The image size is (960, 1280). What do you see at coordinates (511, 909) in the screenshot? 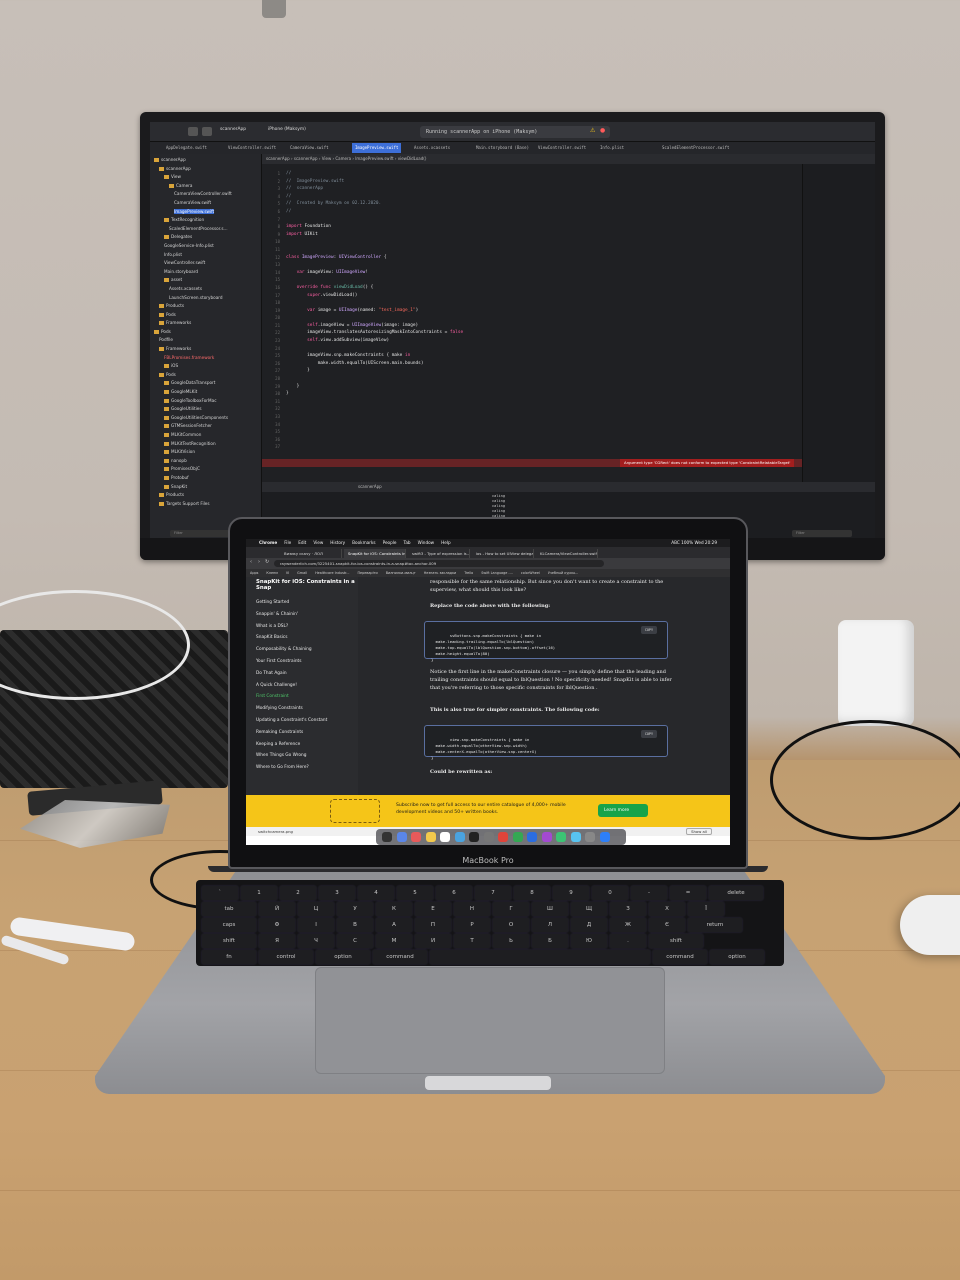
I see `keyboard-key: Г` at bounding box center [511, 909].